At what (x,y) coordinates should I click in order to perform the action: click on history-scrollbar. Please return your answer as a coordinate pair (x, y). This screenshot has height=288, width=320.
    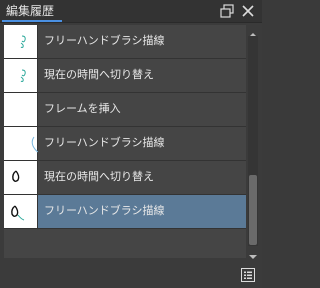
    Looking at the image, I should click on (253, 142).